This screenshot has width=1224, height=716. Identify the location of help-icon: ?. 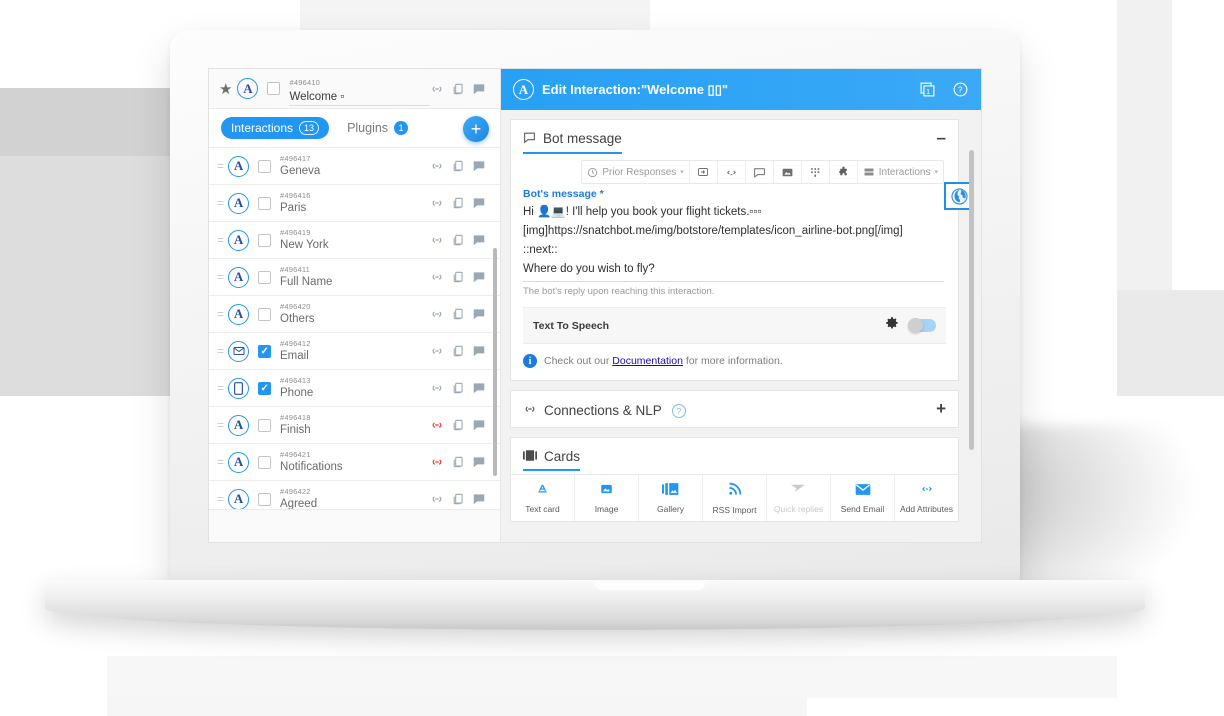
(960, 89).